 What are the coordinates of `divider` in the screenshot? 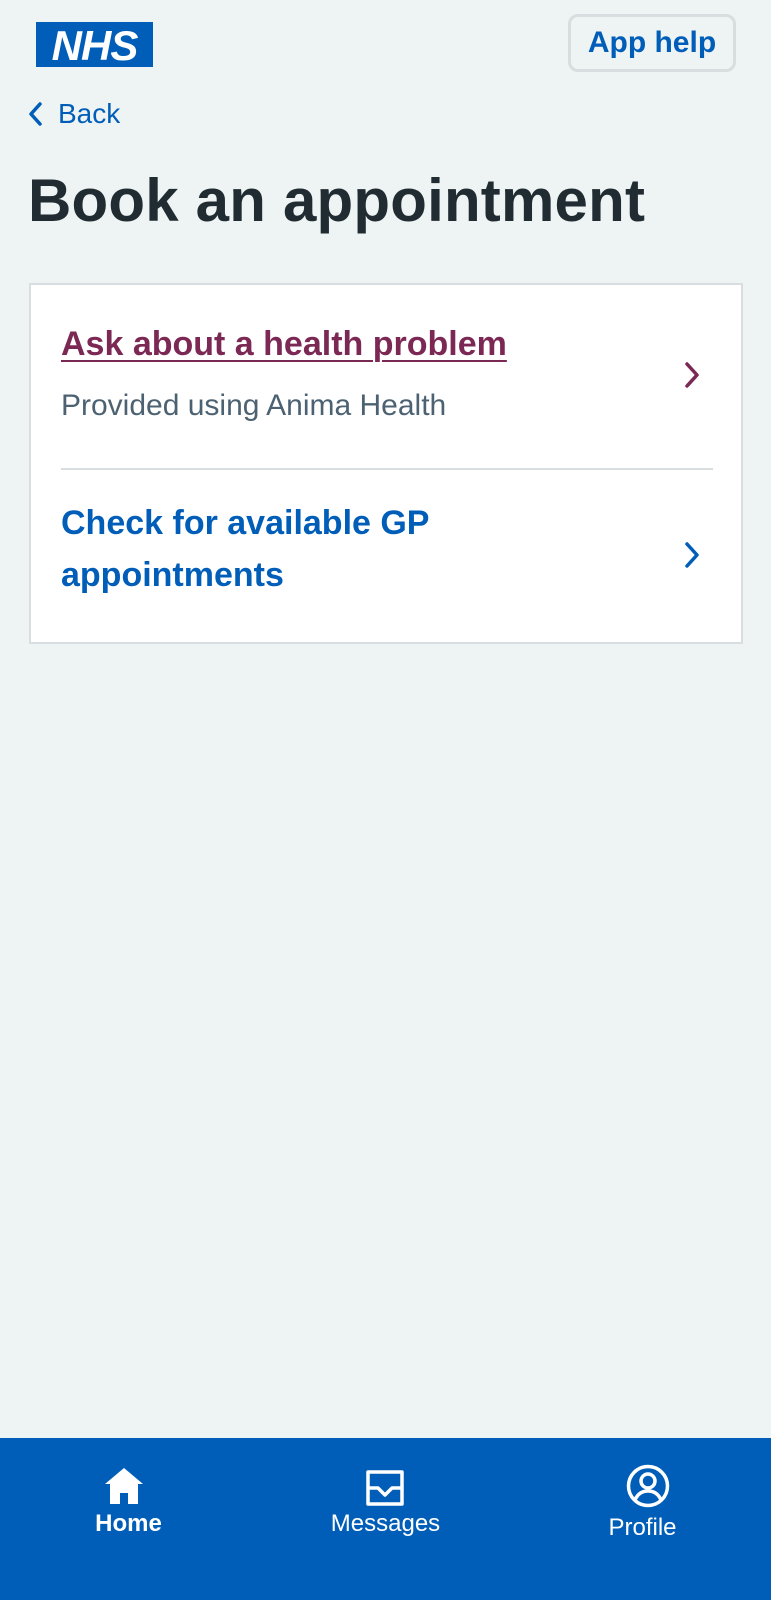 It's located at (387, 469).